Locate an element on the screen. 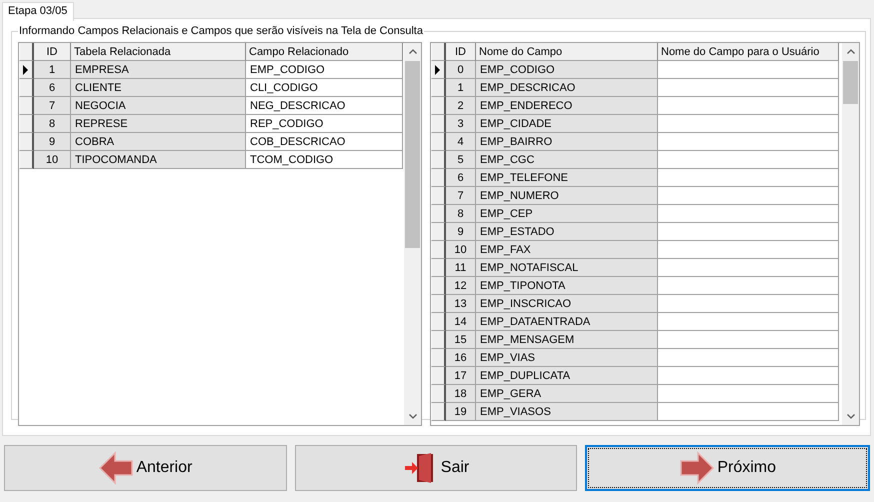 Image resolution: width=874 pixels, height=502 pixels. table-cell: EMP_NUMERO is located at coordinates (567, 196).